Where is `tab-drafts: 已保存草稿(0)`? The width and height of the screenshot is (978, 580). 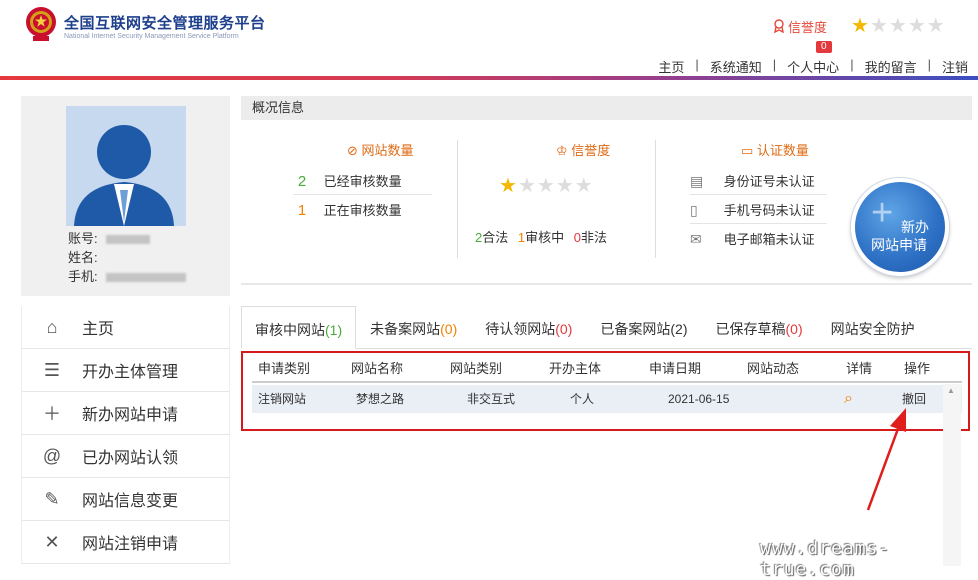 tab-drafts: 已保存草稿(0) is located at coordinates (759, 327).